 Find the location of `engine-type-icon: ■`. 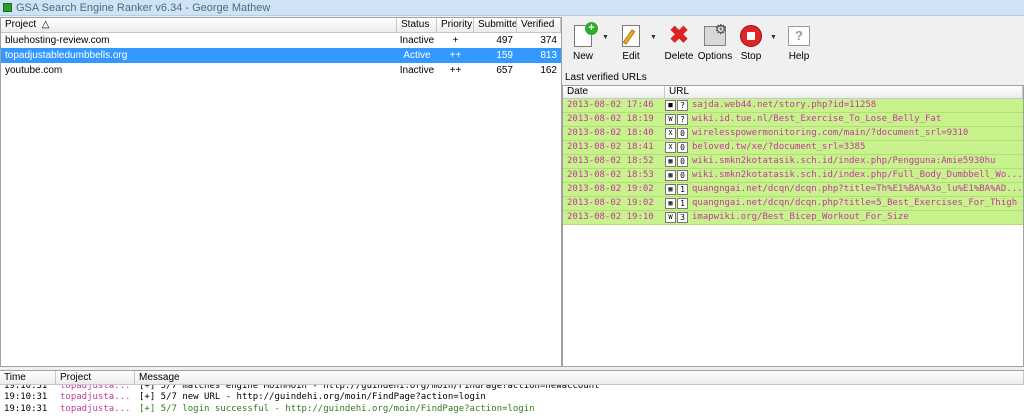

engine-type-icon: ■ is located at coordinates (670, 105).